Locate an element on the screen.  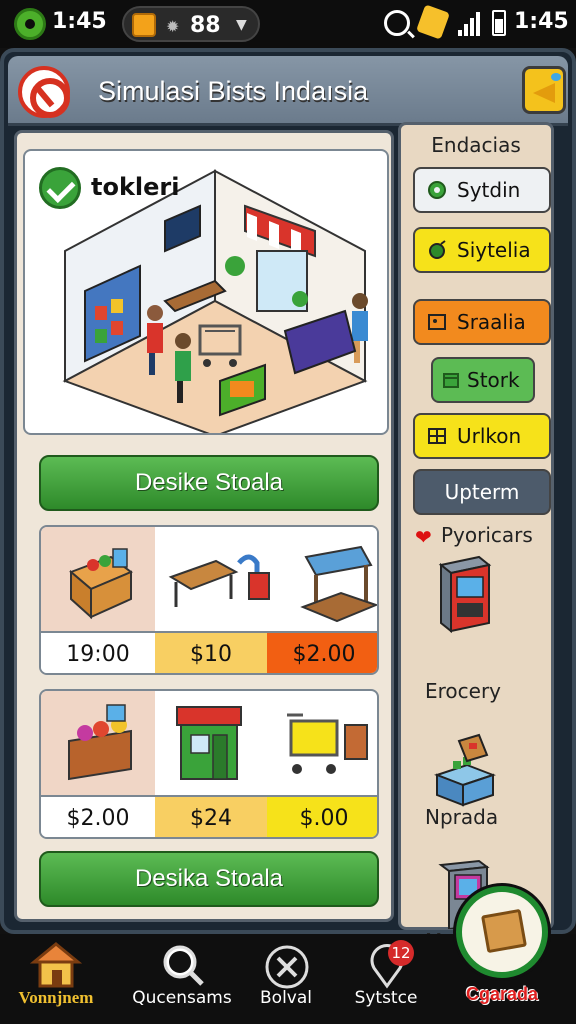
sidebar-button-label: Upterm is located at coordinates (482, 492).